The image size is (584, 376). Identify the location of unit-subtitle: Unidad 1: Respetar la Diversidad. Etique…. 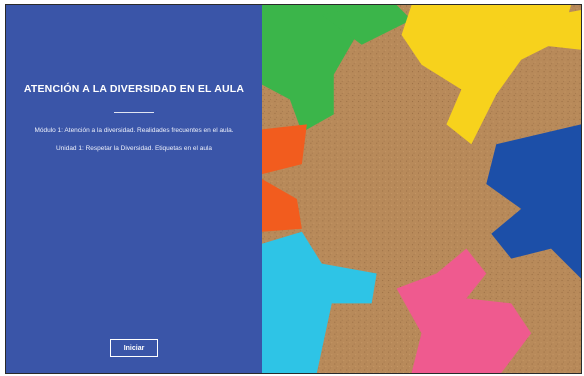
(134, 148).